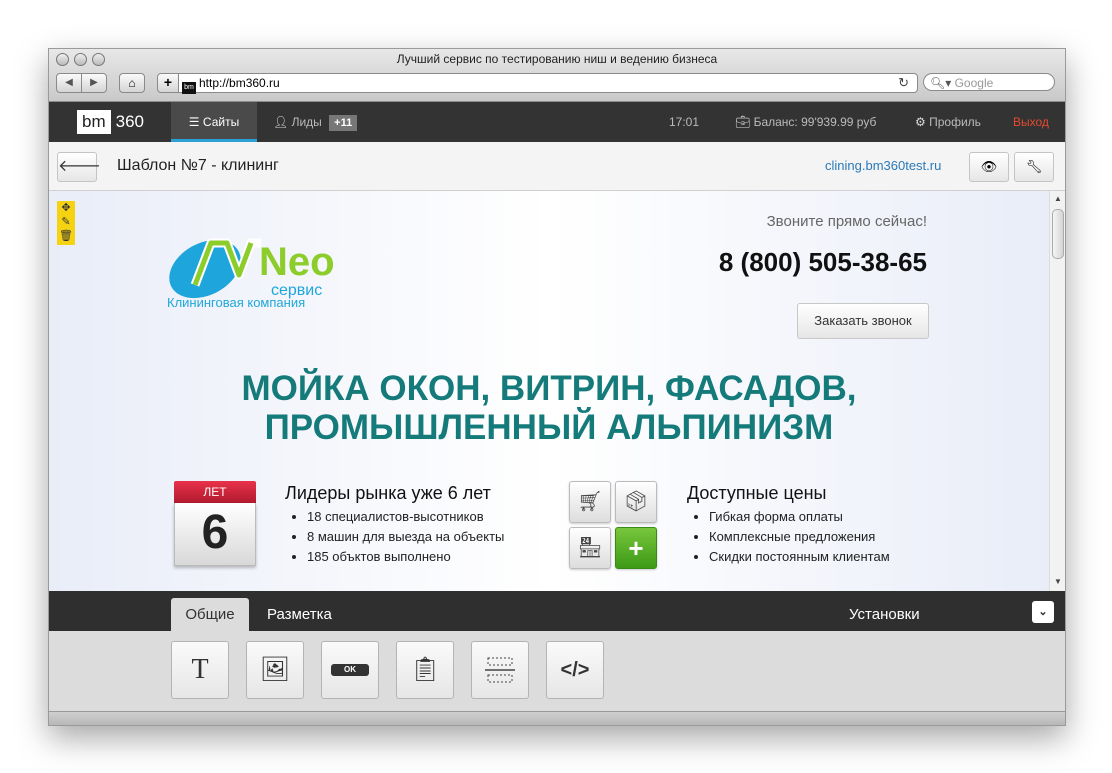 The image size is (1112, 773). What do you see at coordinates (1058, 234) in the screenshot?
I see `scroll-thumb` at bounding box center [1058, 234].